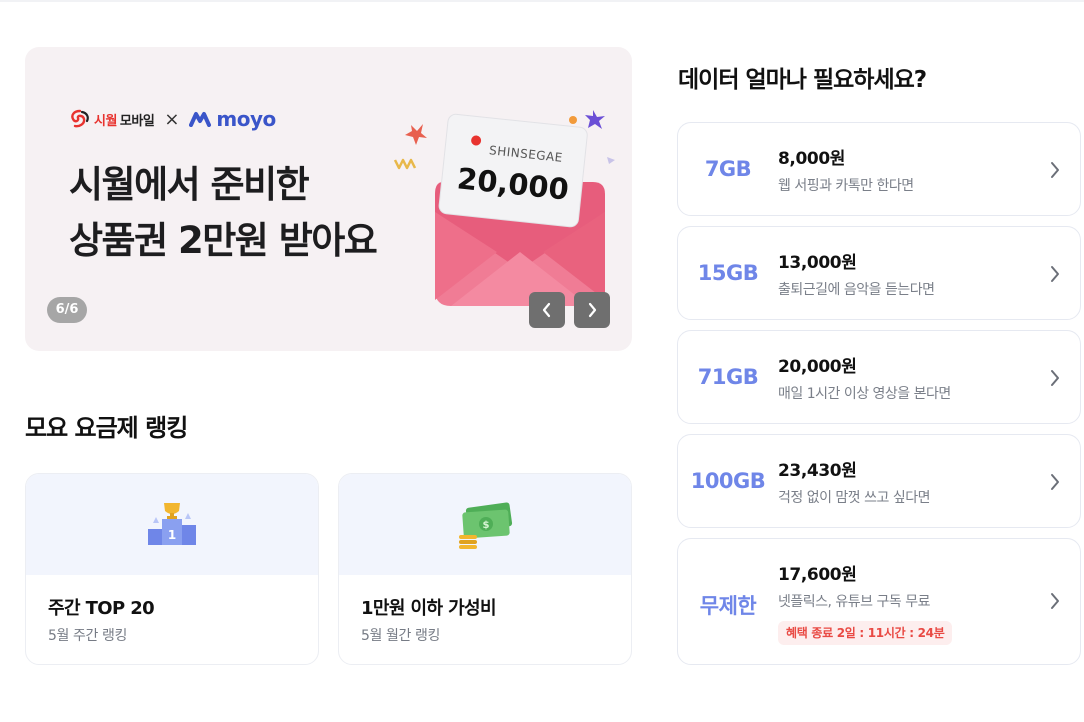 This screenshot has height=722, width=1084. I want to click on ranking-card-value-under-10k: $ 1만원 이하 가성비 5월 월간 랭킹, so click(485, 569).